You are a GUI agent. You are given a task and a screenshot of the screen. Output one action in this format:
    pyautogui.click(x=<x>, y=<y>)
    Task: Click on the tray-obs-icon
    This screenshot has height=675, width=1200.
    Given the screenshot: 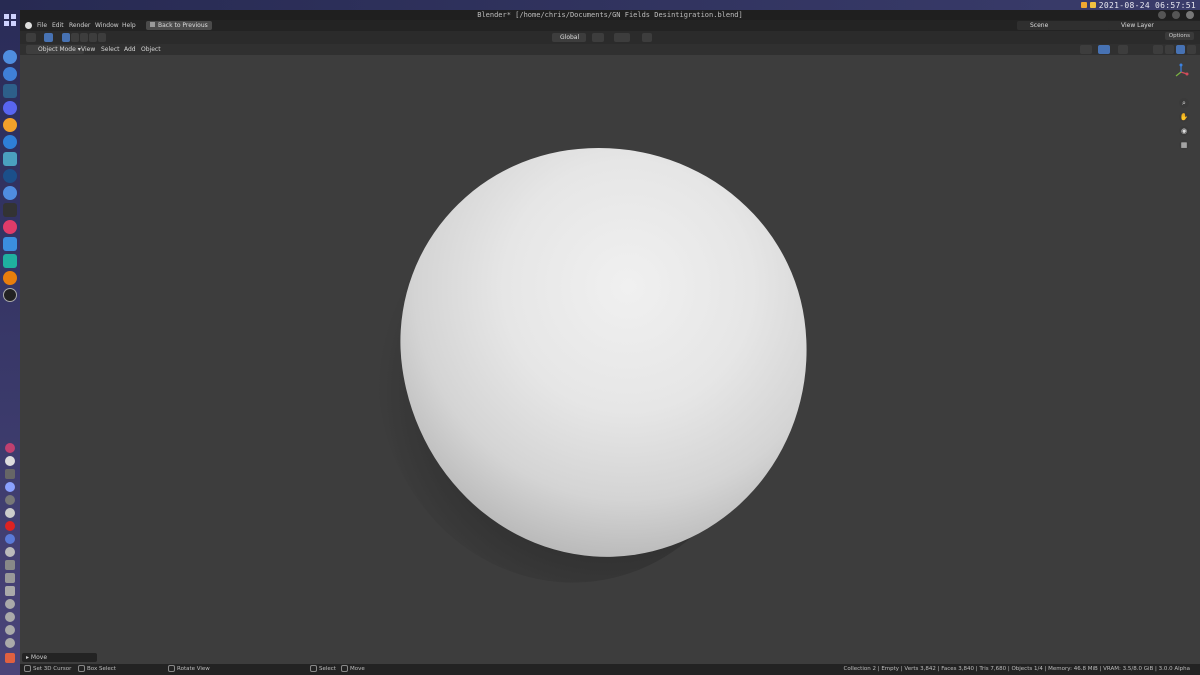 What is the action you would take?
    pyautogui.click(x=10, y=513)
    